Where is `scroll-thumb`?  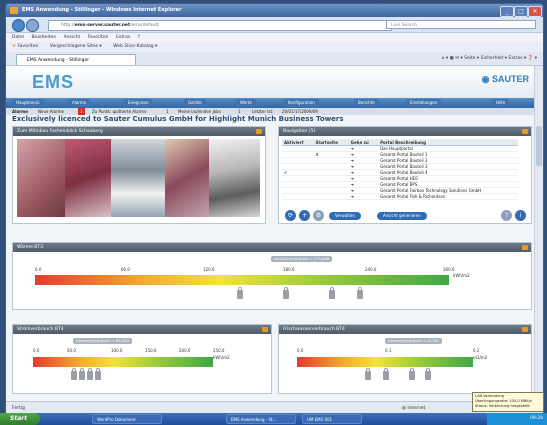
scroll-thumb is located at coordinates (539, 146).